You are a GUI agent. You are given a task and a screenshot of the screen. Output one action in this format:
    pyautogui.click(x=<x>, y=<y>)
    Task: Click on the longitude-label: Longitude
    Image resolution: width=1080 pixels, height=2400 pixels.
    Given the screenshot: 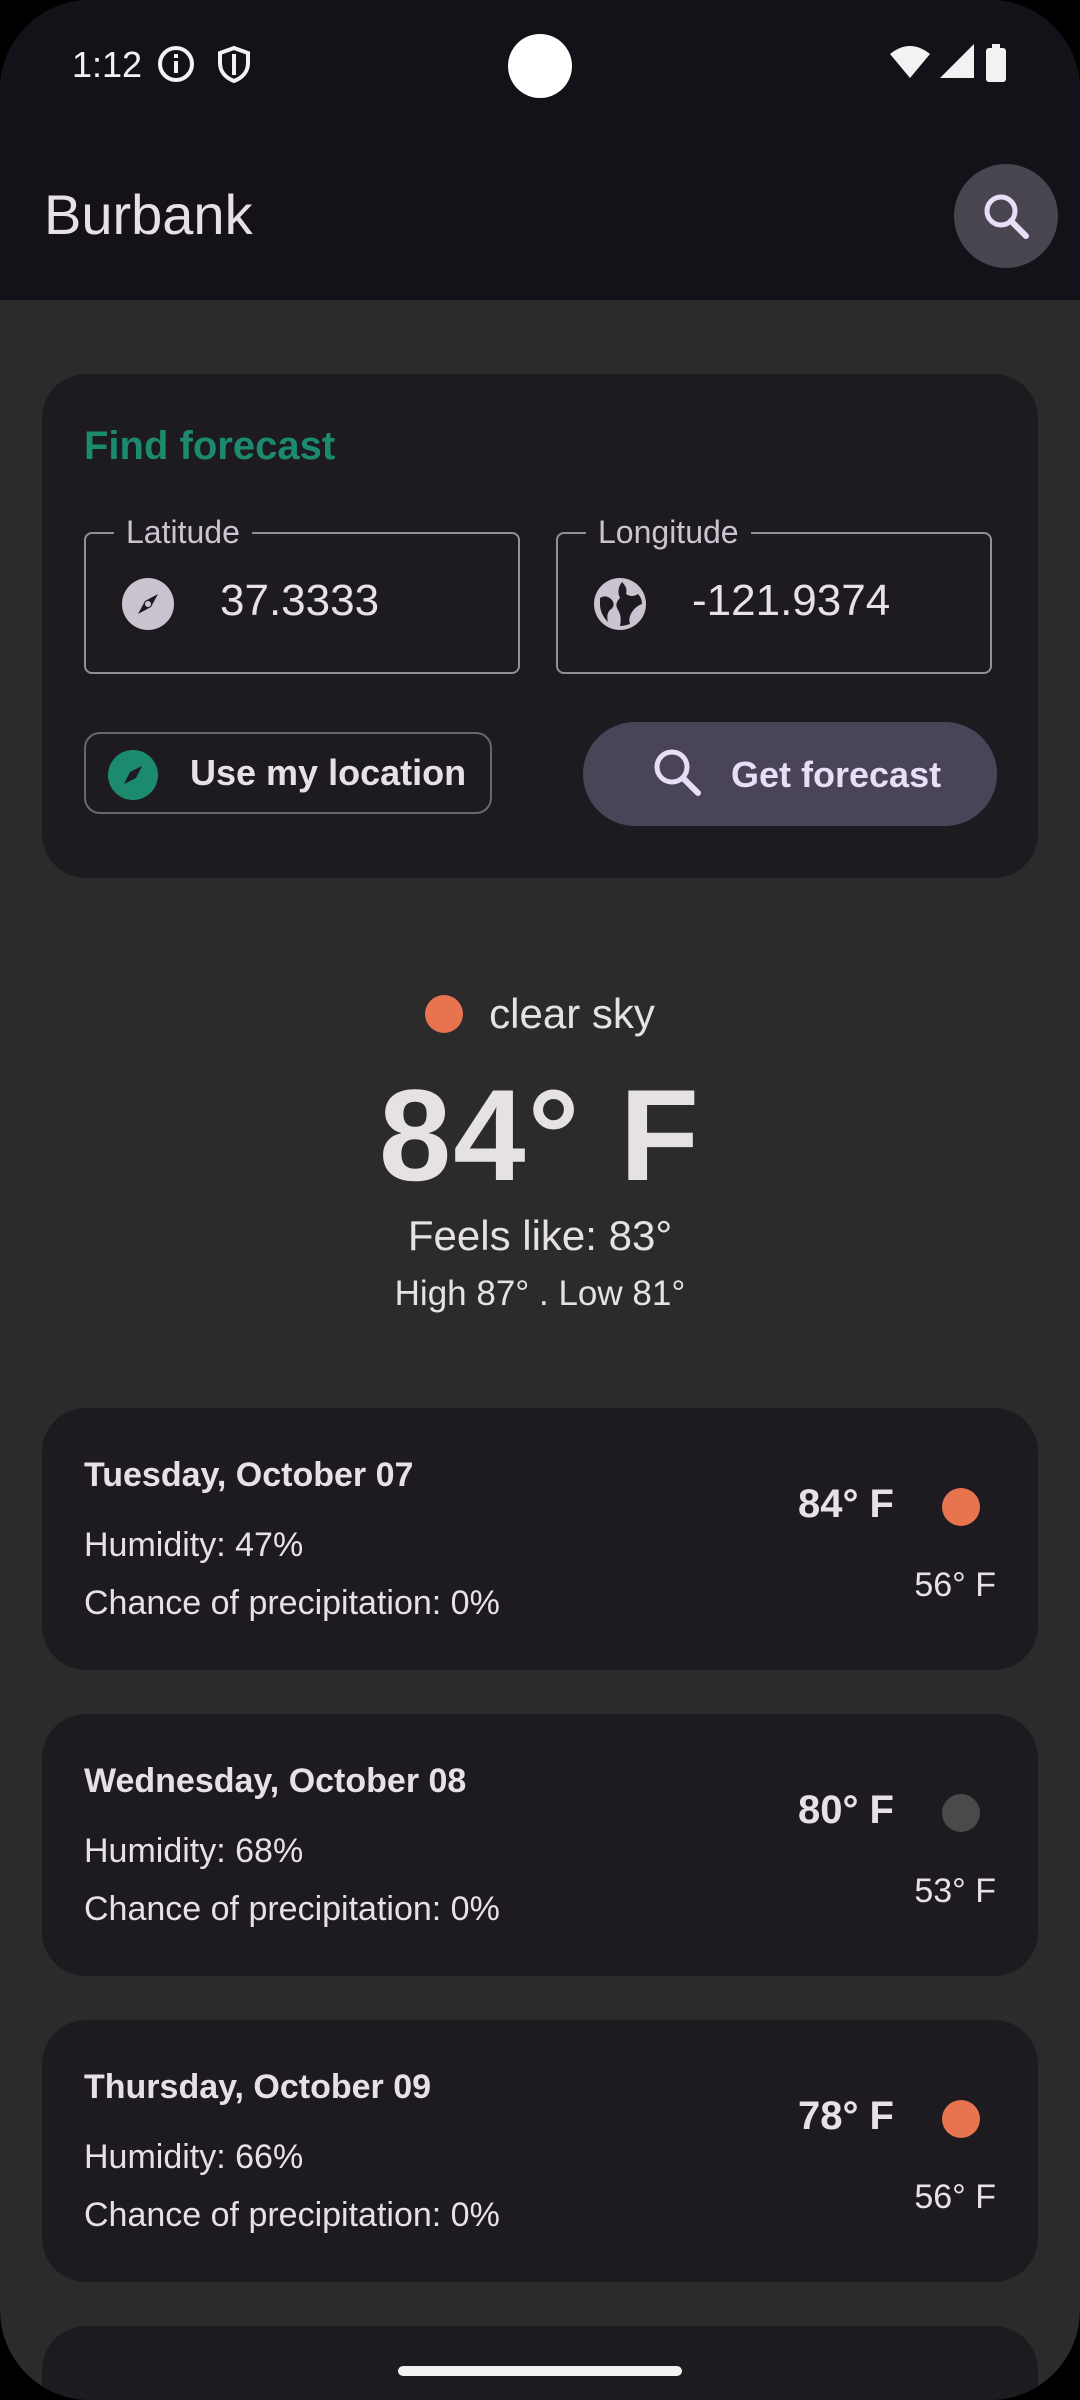 What is the action you would take?
    pyautogui.click(x=668, y=532)
    